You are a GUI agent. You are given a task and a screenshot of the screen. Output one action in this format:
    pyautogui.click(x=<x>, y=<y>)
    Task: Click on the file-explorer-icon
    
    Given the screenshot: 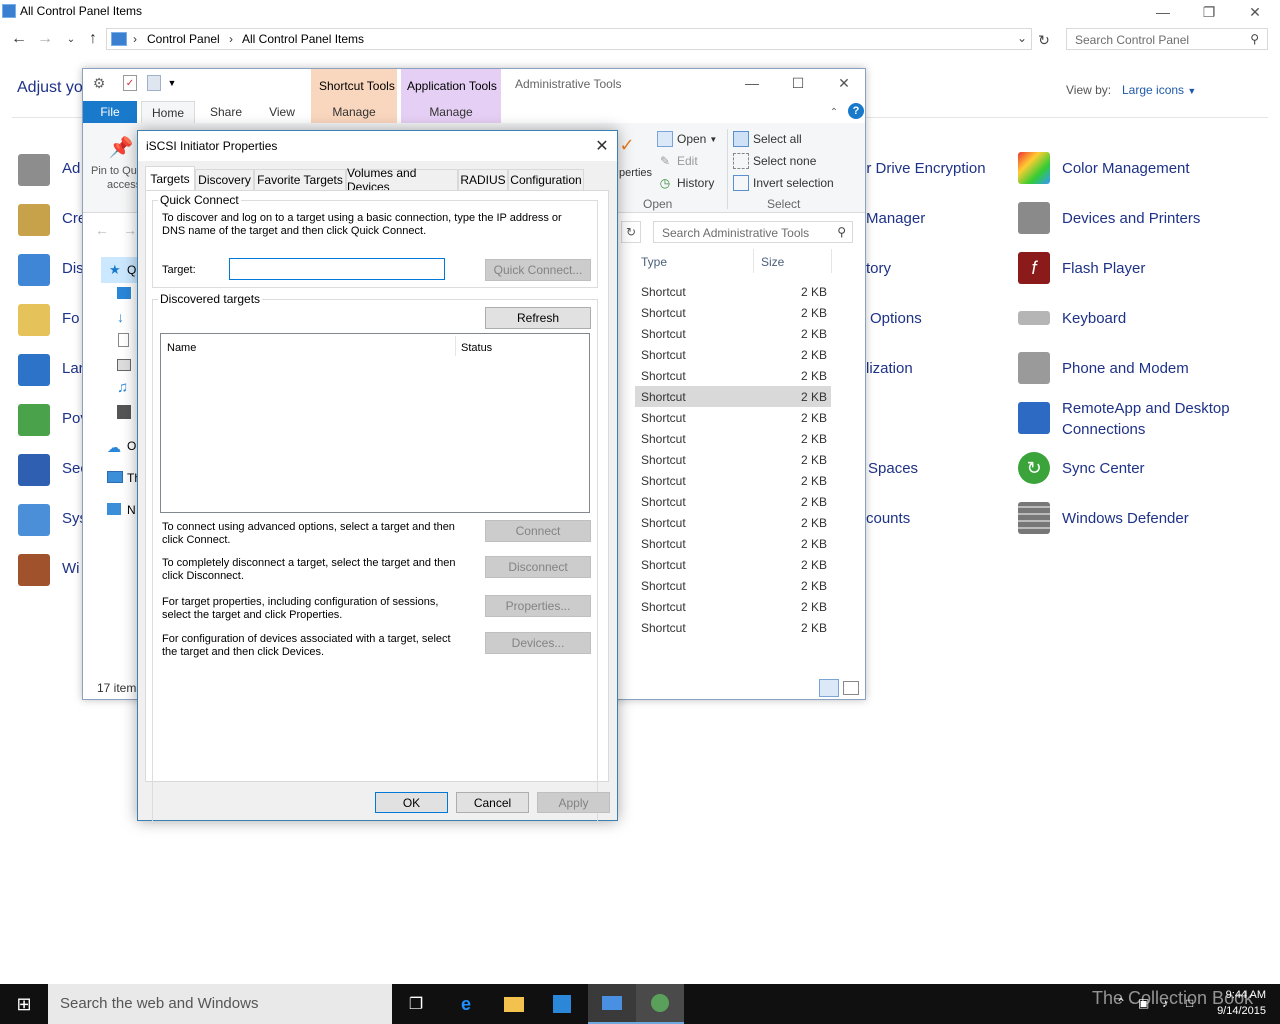 What is the action you would take?
    pyautogui.click(x=514, y=1004)
    